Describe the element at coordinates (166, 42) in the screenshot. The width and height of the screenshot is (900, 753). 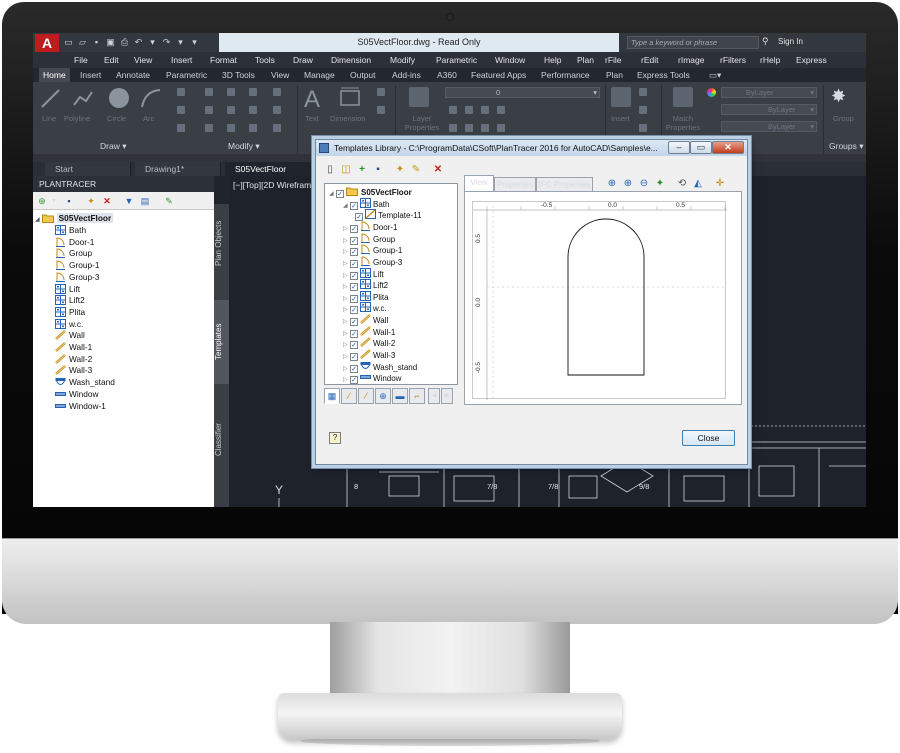
I see `redo-icon: ↷` at that location.